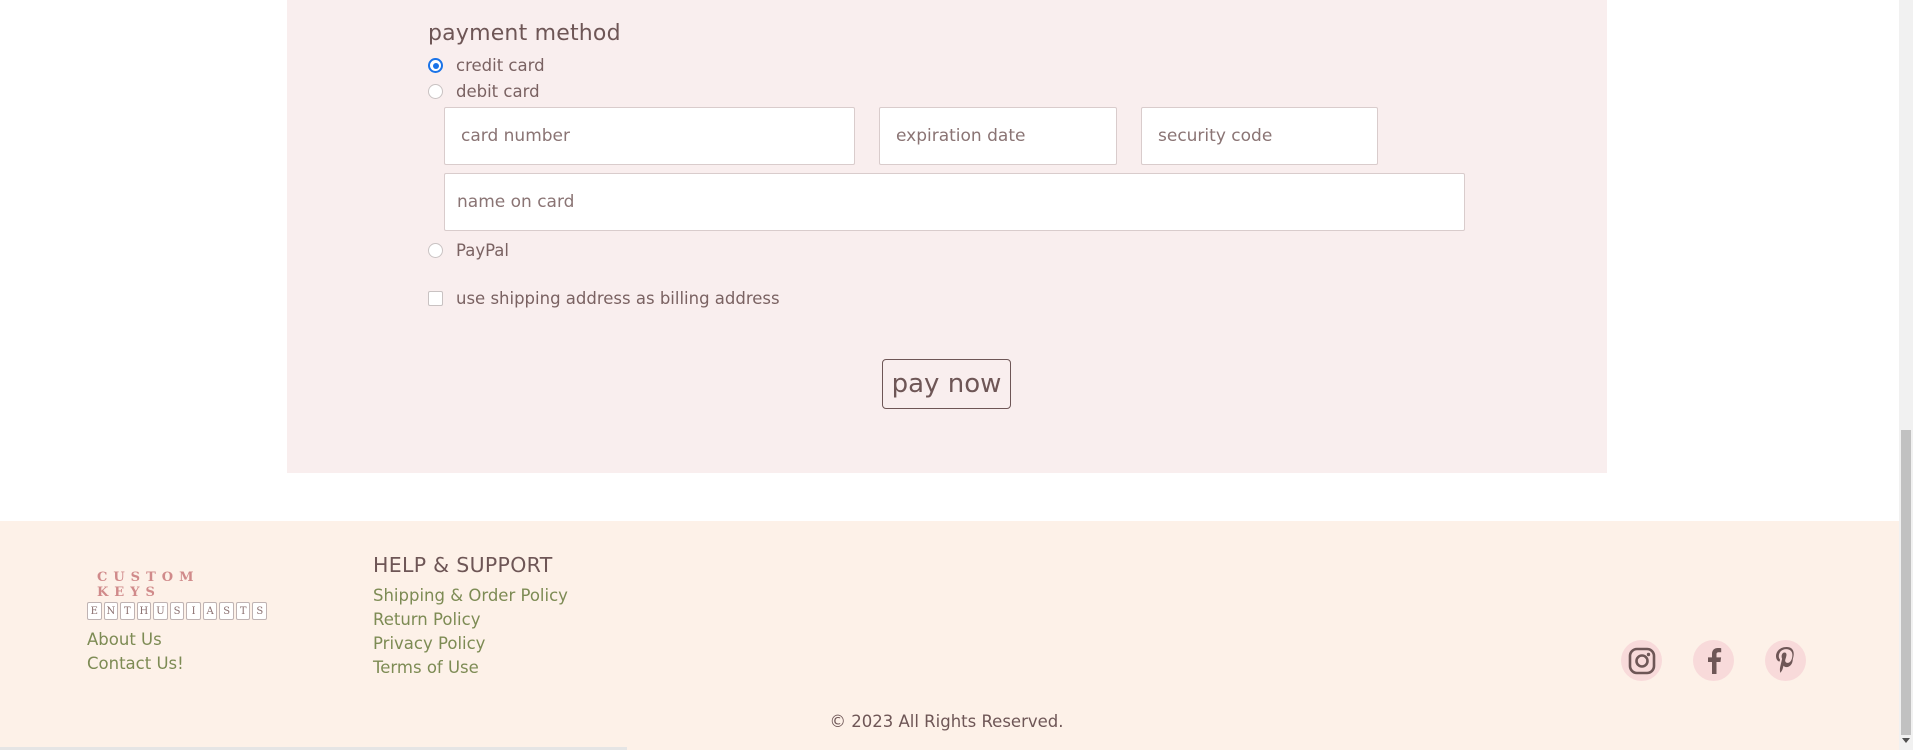 Image resolution: width=1913 pixels, height=750 pixels. What do you see at coordinates (1641, 660) in the screenshot?
I see `instagram-icon` at bounding box center [1641, 660].